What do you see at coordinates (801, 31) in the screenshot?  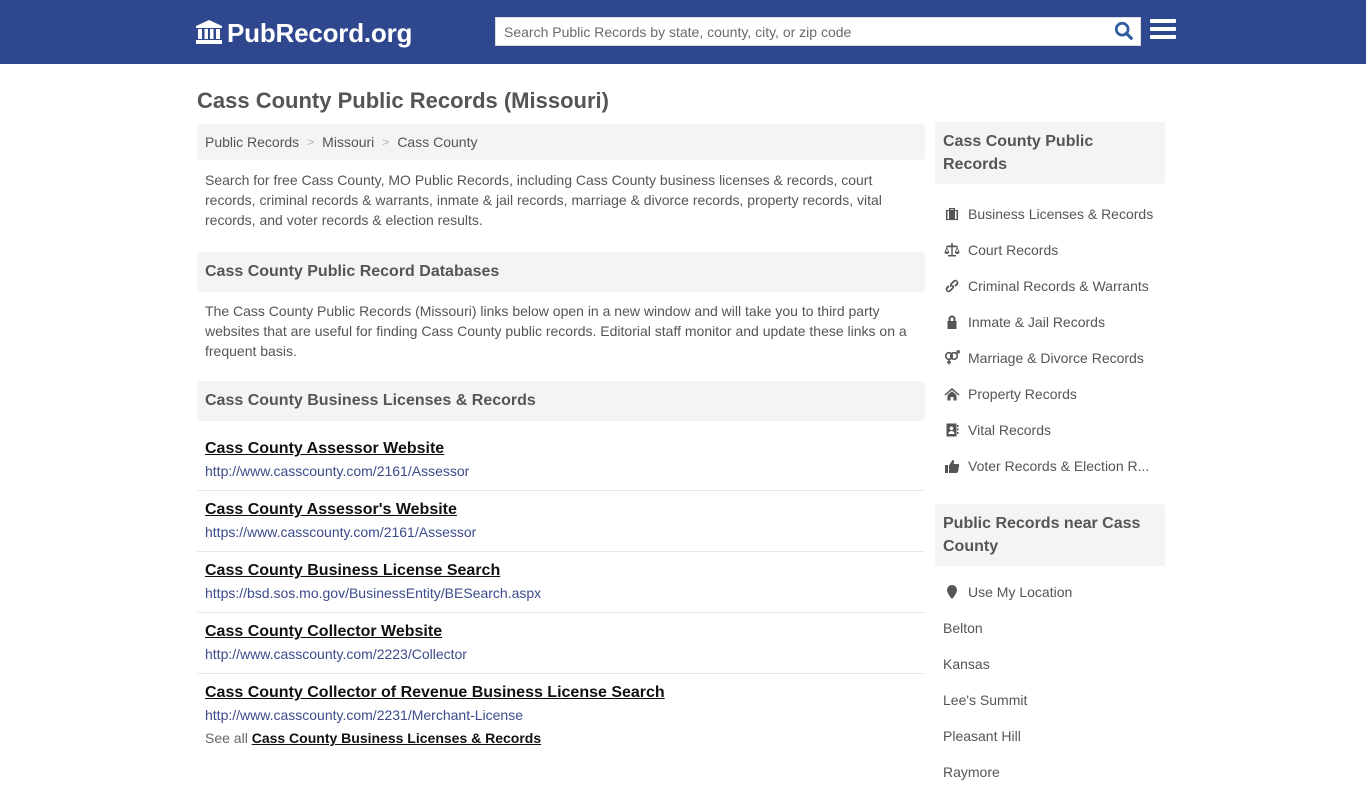 I see `search-input` at bounding box center [801, 31].